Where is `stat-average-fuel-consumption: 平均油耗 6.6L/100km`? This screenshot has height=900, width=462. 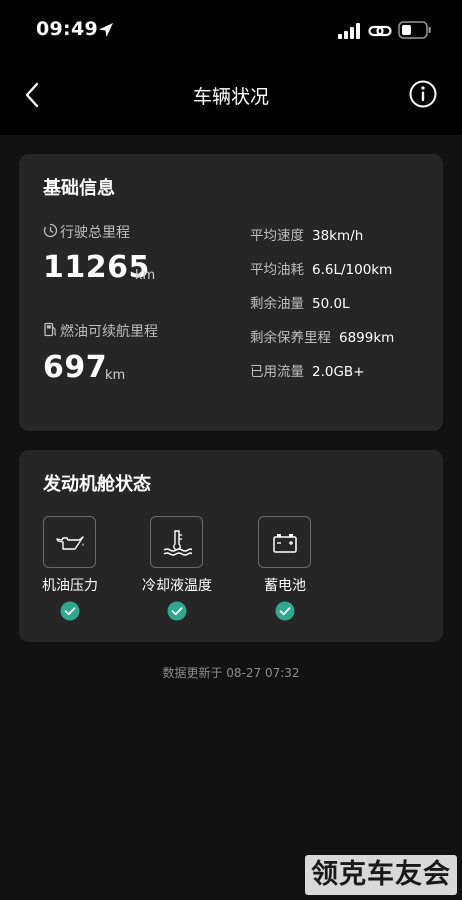
stat-average-fuel-consumption: 平均油耗 6.6L/100km is located at coordinates (321, 268).